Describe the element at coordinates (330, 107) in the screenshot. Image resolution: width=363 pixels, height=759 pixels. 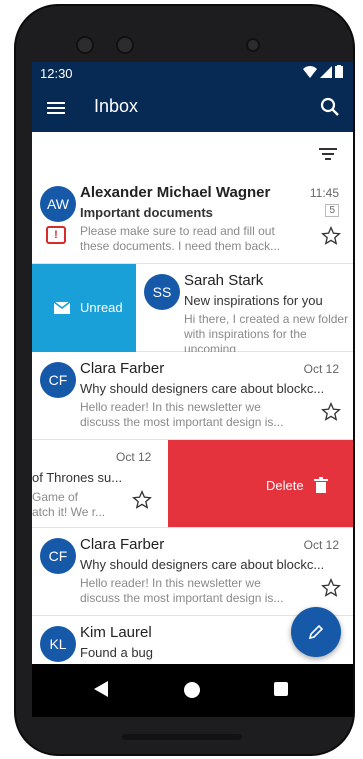
I see `search-icon` at that location.